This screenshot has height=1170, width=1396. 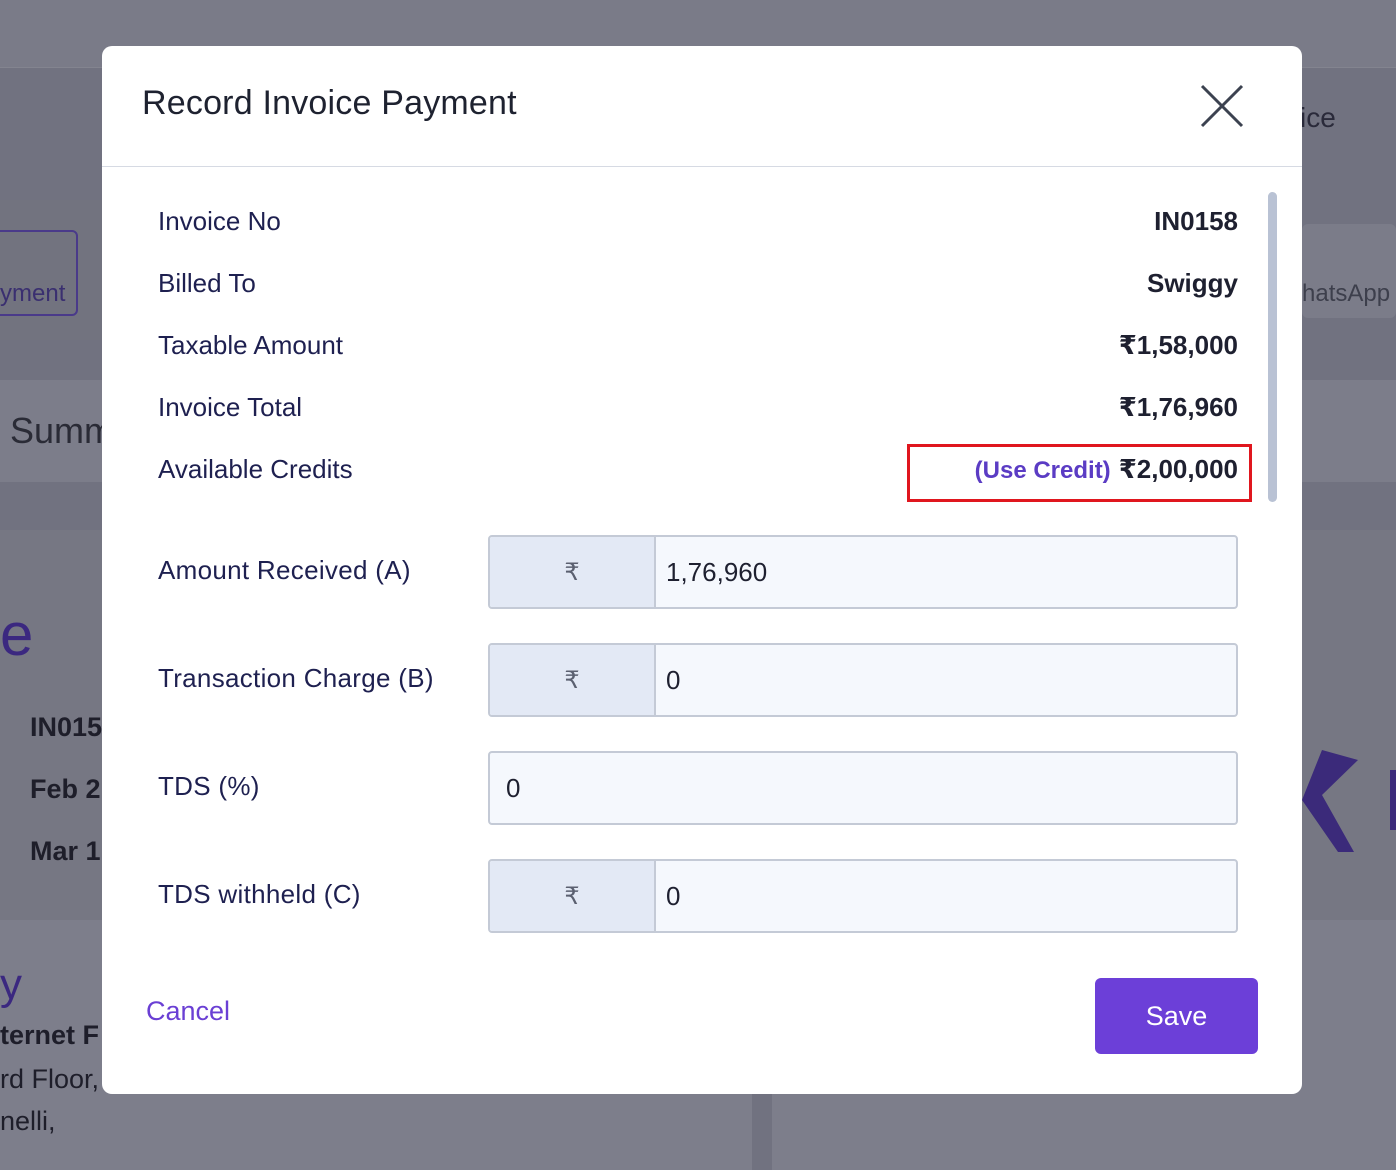 I want to click on background-text-summ: Summ, so click(x=62, y=430).